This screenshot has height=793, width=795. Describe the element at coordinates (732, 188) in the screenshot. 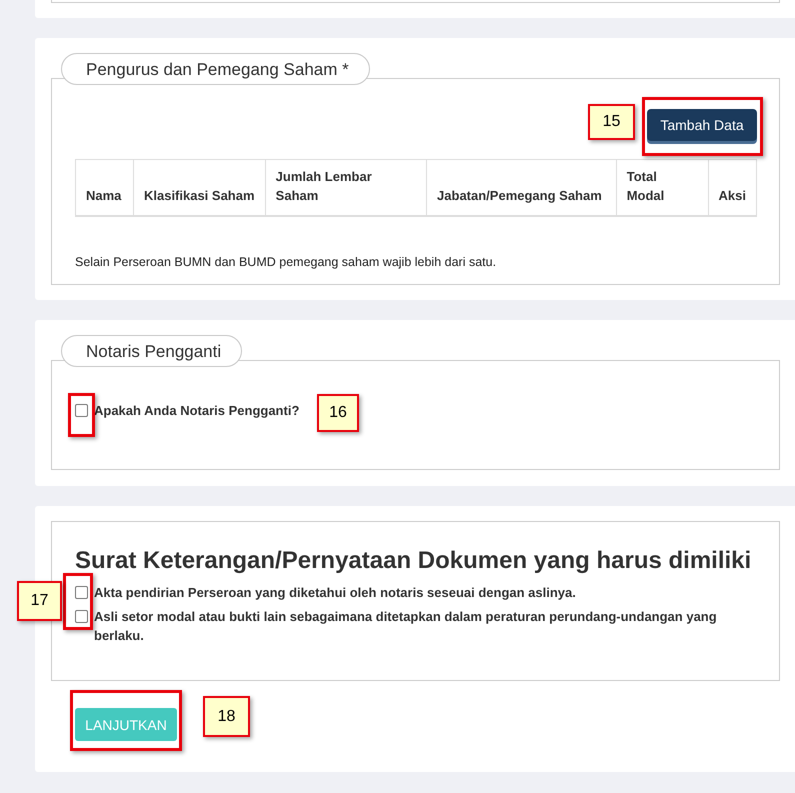

I see `column-header: Aksi` at that location.